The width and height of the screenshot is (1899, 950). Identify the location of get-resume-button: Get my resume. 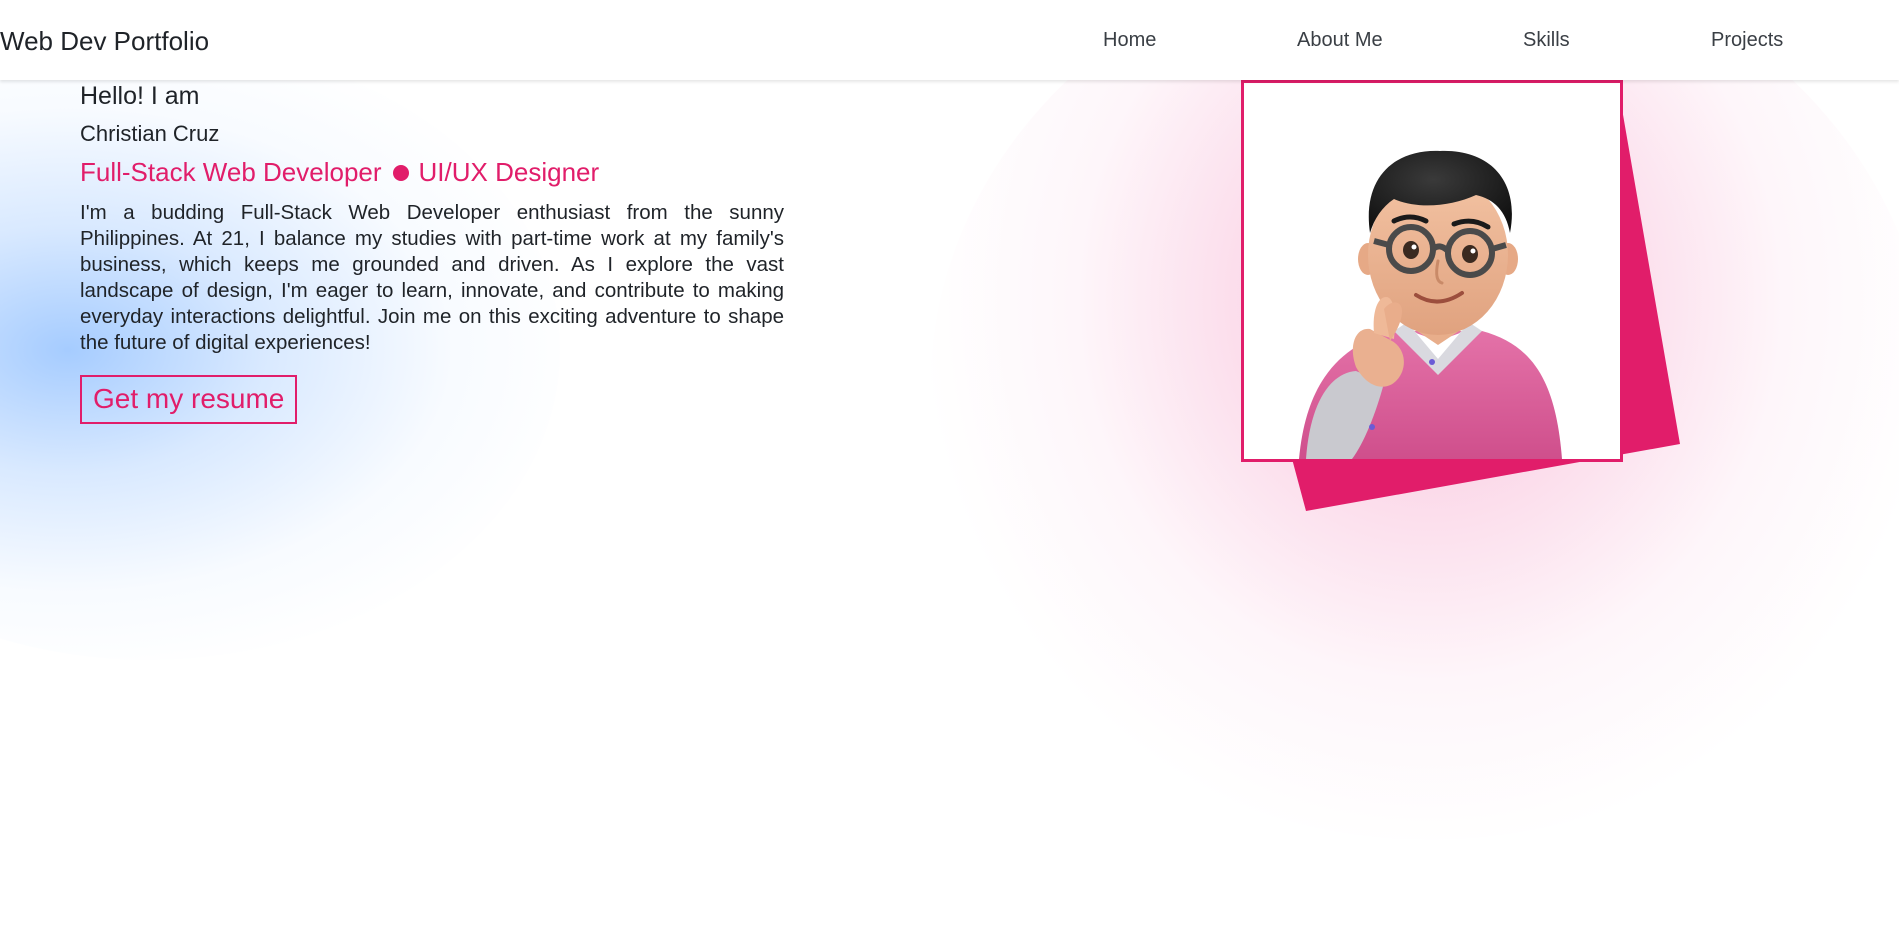
(189, 399).